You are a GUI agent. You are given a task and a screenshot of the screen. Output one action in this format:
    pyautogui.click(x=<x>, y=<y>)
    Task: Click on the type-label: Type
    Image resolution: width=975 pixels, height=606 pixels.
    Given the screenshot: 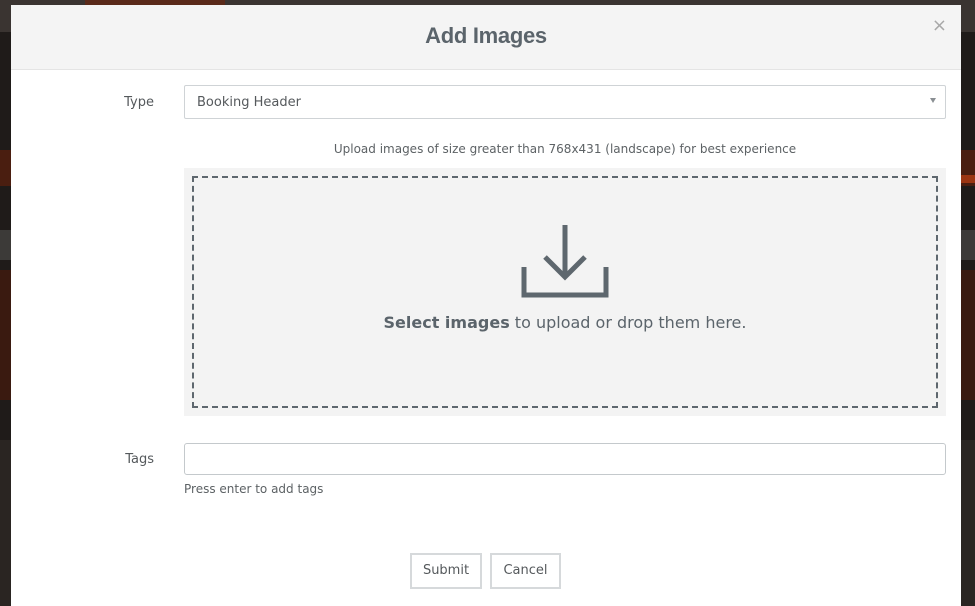 What is the action you would take?
    pyautogui.click(x=139, y=102)
    